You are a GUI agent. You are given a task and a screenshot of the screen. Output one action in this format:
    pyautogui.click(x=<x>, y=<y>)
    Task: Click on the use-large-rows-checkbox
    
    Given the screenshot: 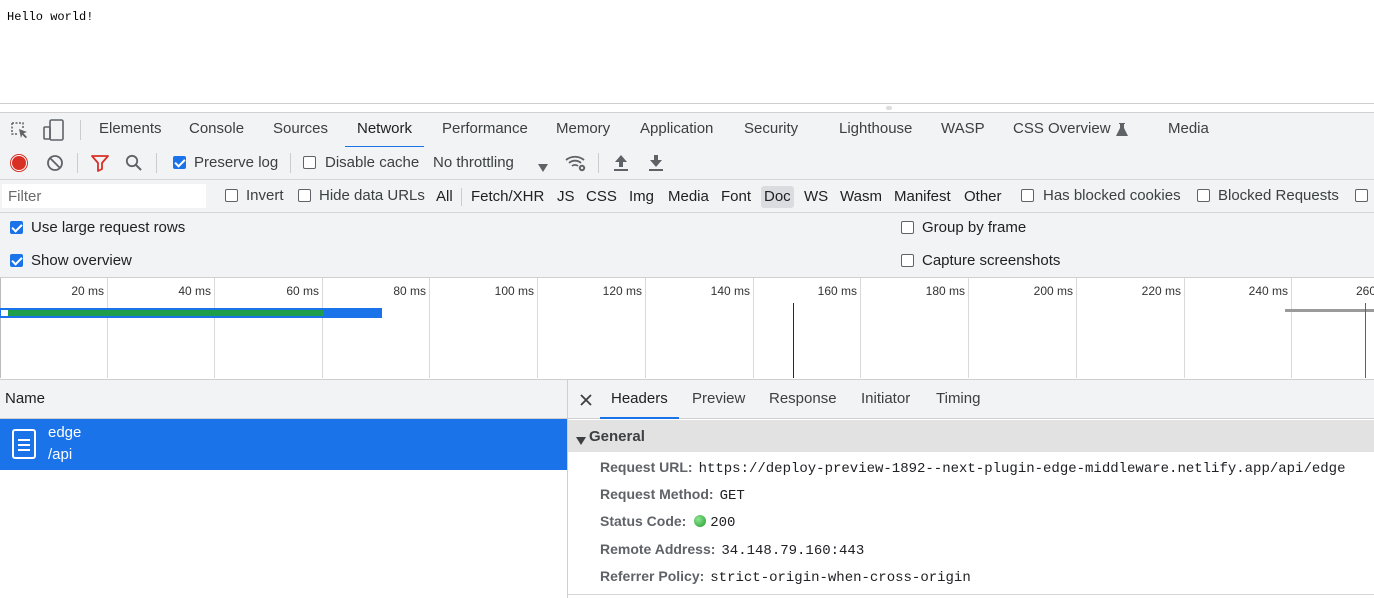 What is the action you would take?
    pyautogui.click(x=16, y=227)
    